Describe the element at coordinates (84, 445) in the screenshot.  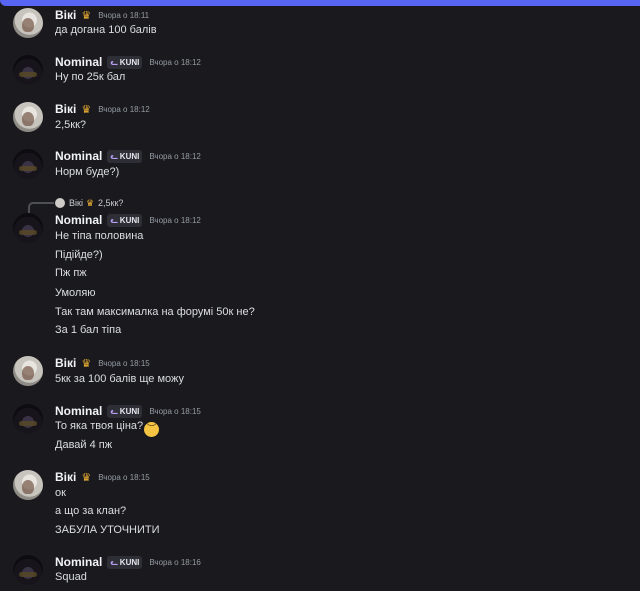
I see `message-text: Давай 4 пж` at that location.